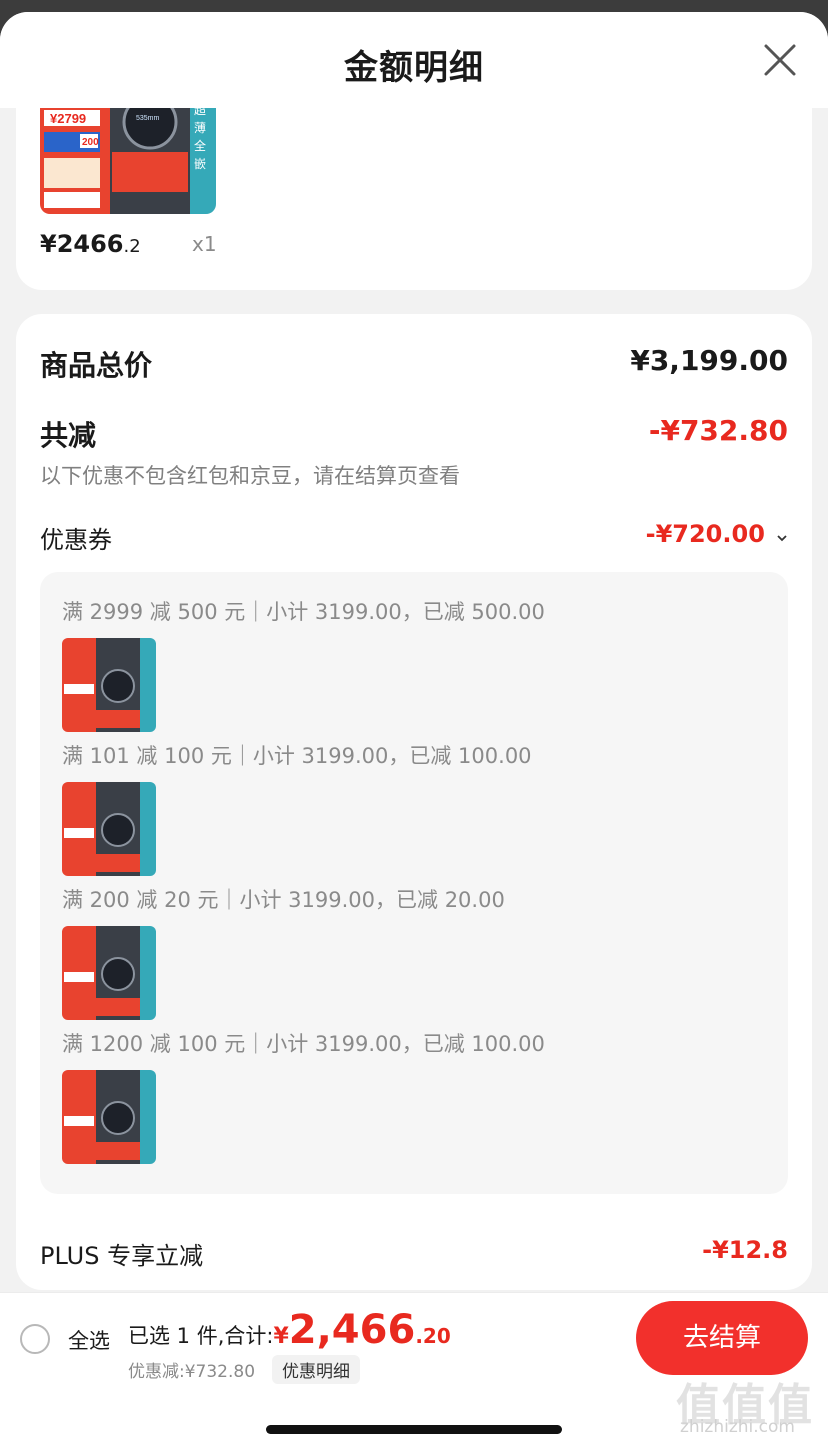 The image size is (828, 1449). What do you see at coordinates (90, 142) in the screenshot?
I see `svg-text: 200` at bounding box center [90, 142].